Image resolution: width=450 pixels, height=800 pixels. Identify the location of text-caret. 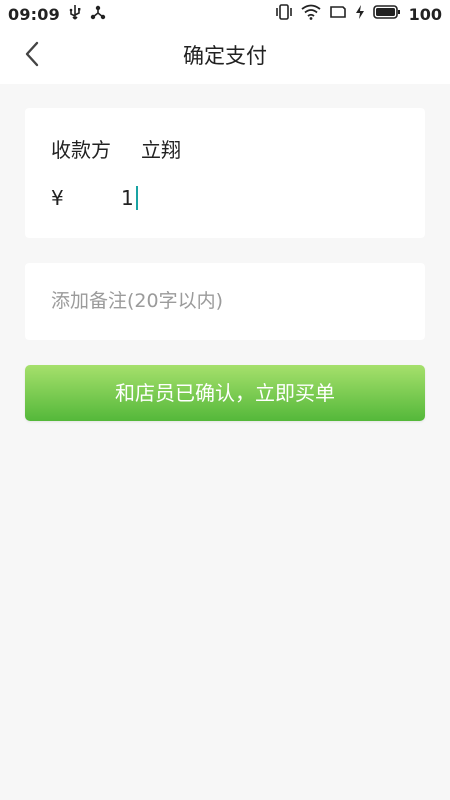
(136, 198).